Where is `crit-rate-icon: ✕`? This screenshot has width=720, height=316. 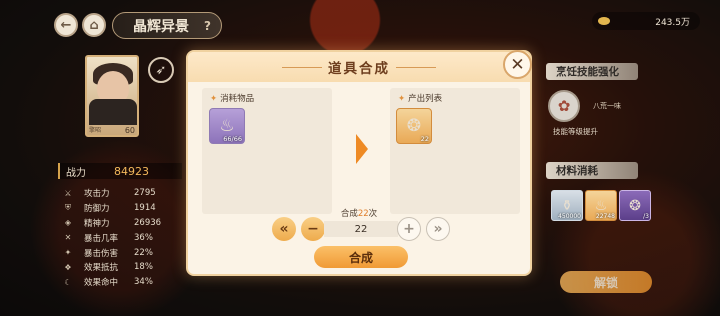
crit-rate-icon: ✕ is located at coordinates (68, 238).